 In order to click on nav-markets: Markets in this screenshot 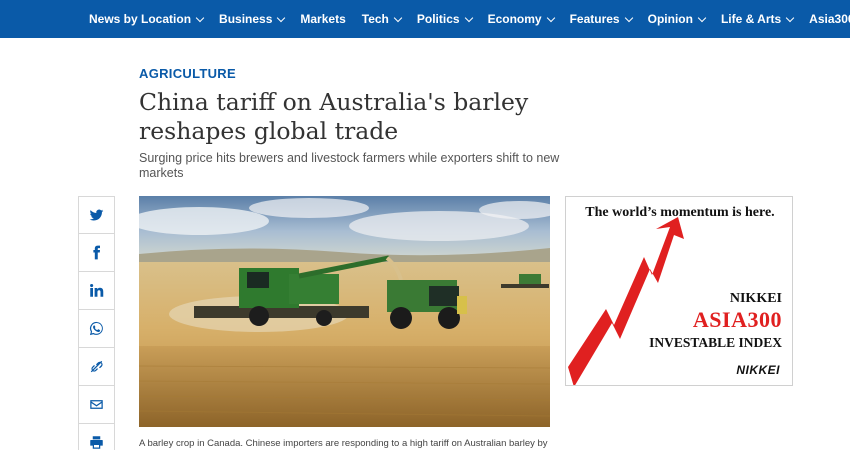, I will do `click(322, 19)`.